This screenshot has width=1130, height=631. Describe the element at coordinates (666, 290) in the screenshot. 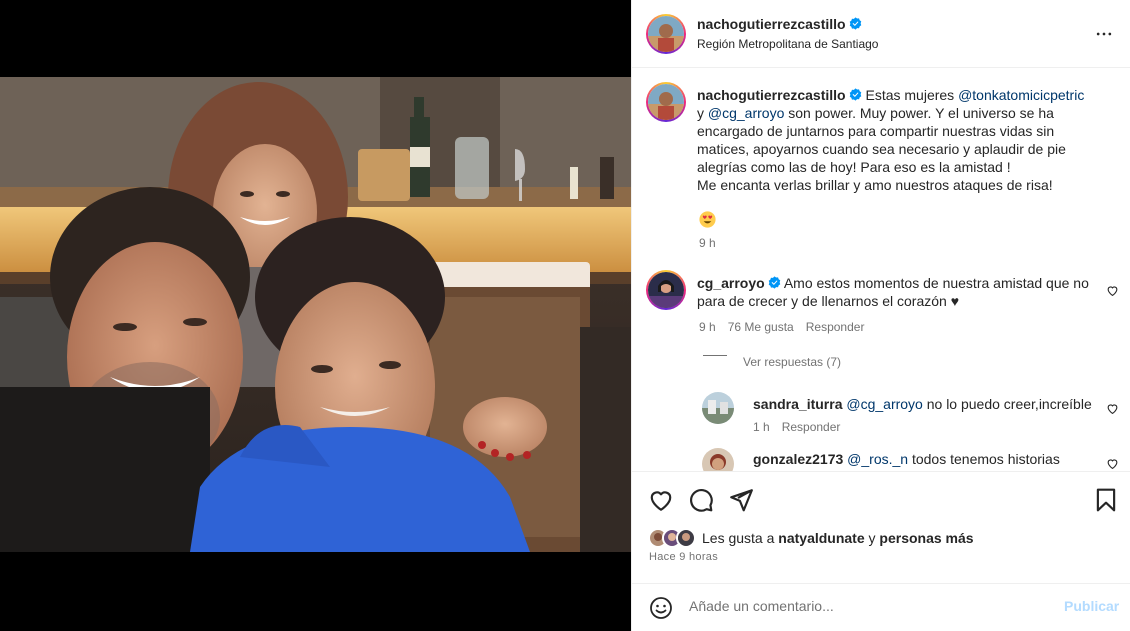

I see `comment-avatar` at that location.